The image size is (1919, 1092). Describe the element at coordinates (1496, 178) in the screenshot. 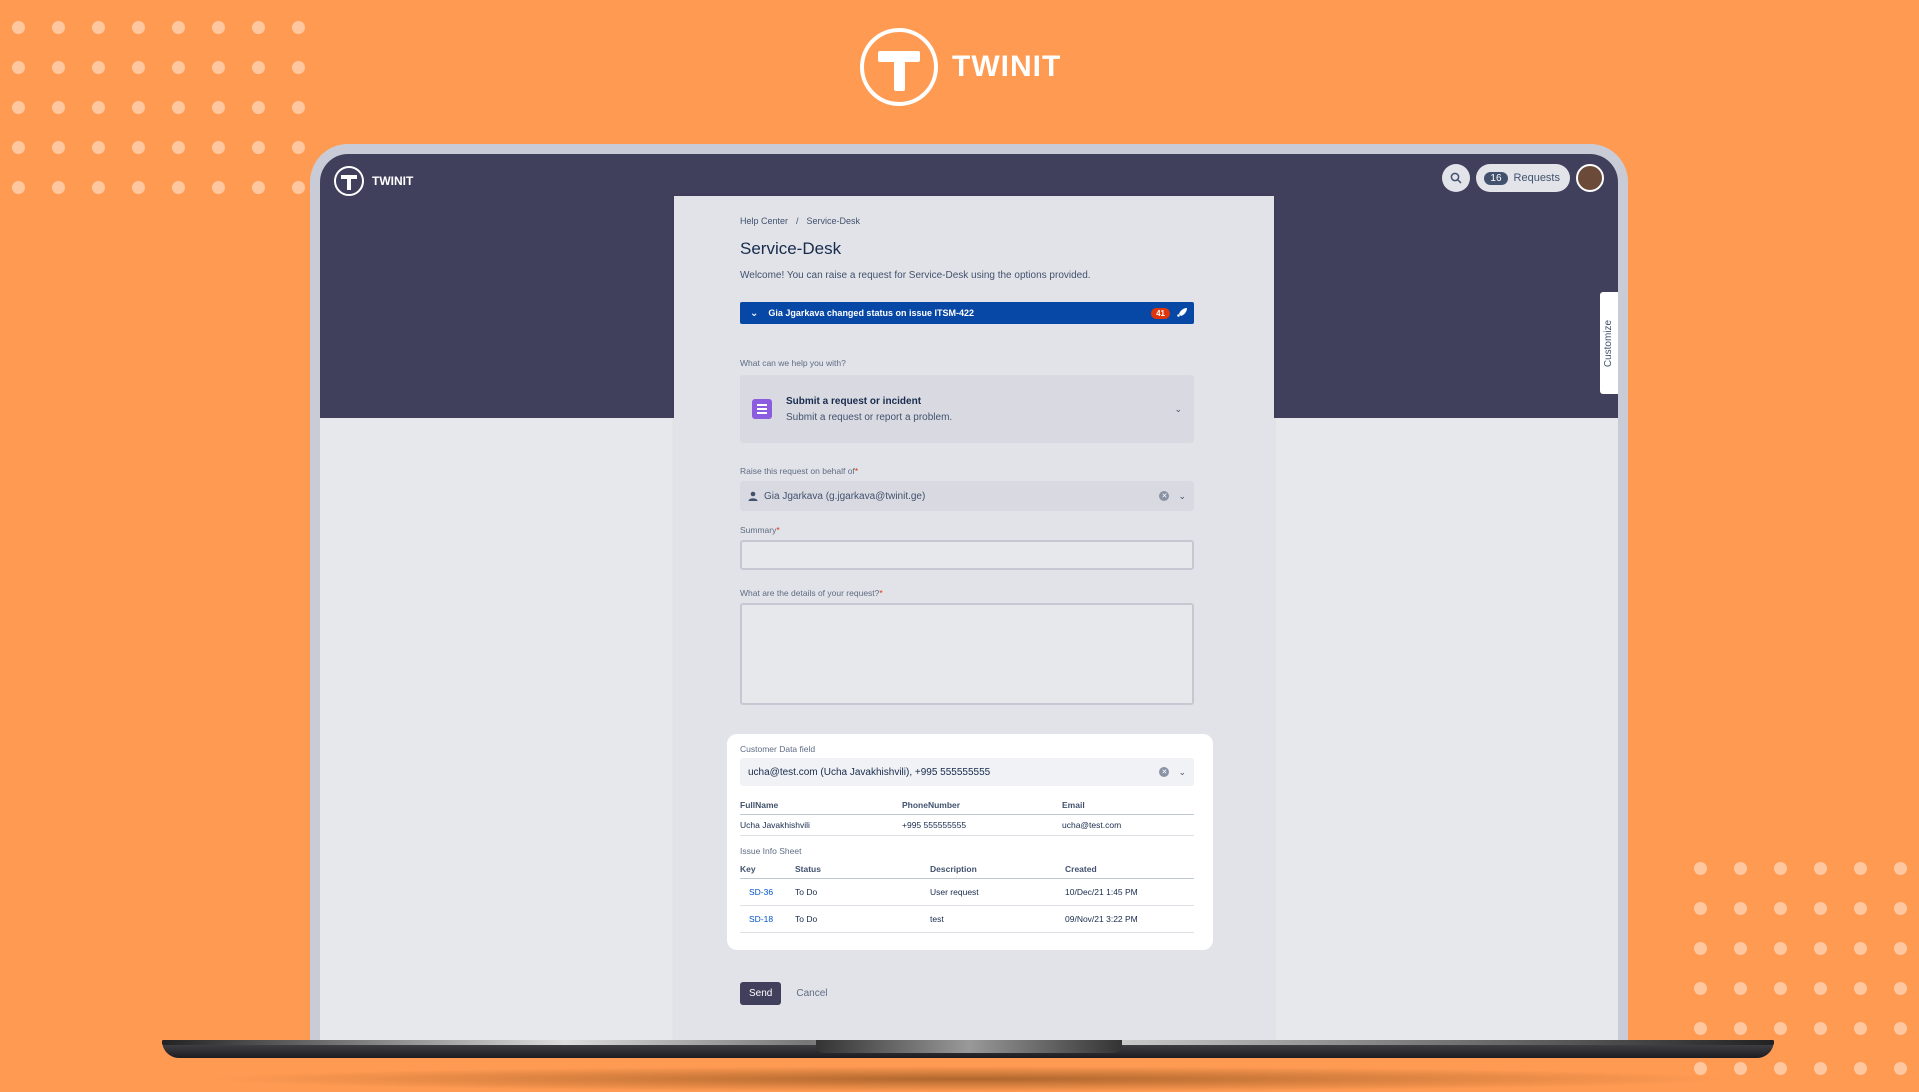

I see `requests-count-badge: 16` at that location.